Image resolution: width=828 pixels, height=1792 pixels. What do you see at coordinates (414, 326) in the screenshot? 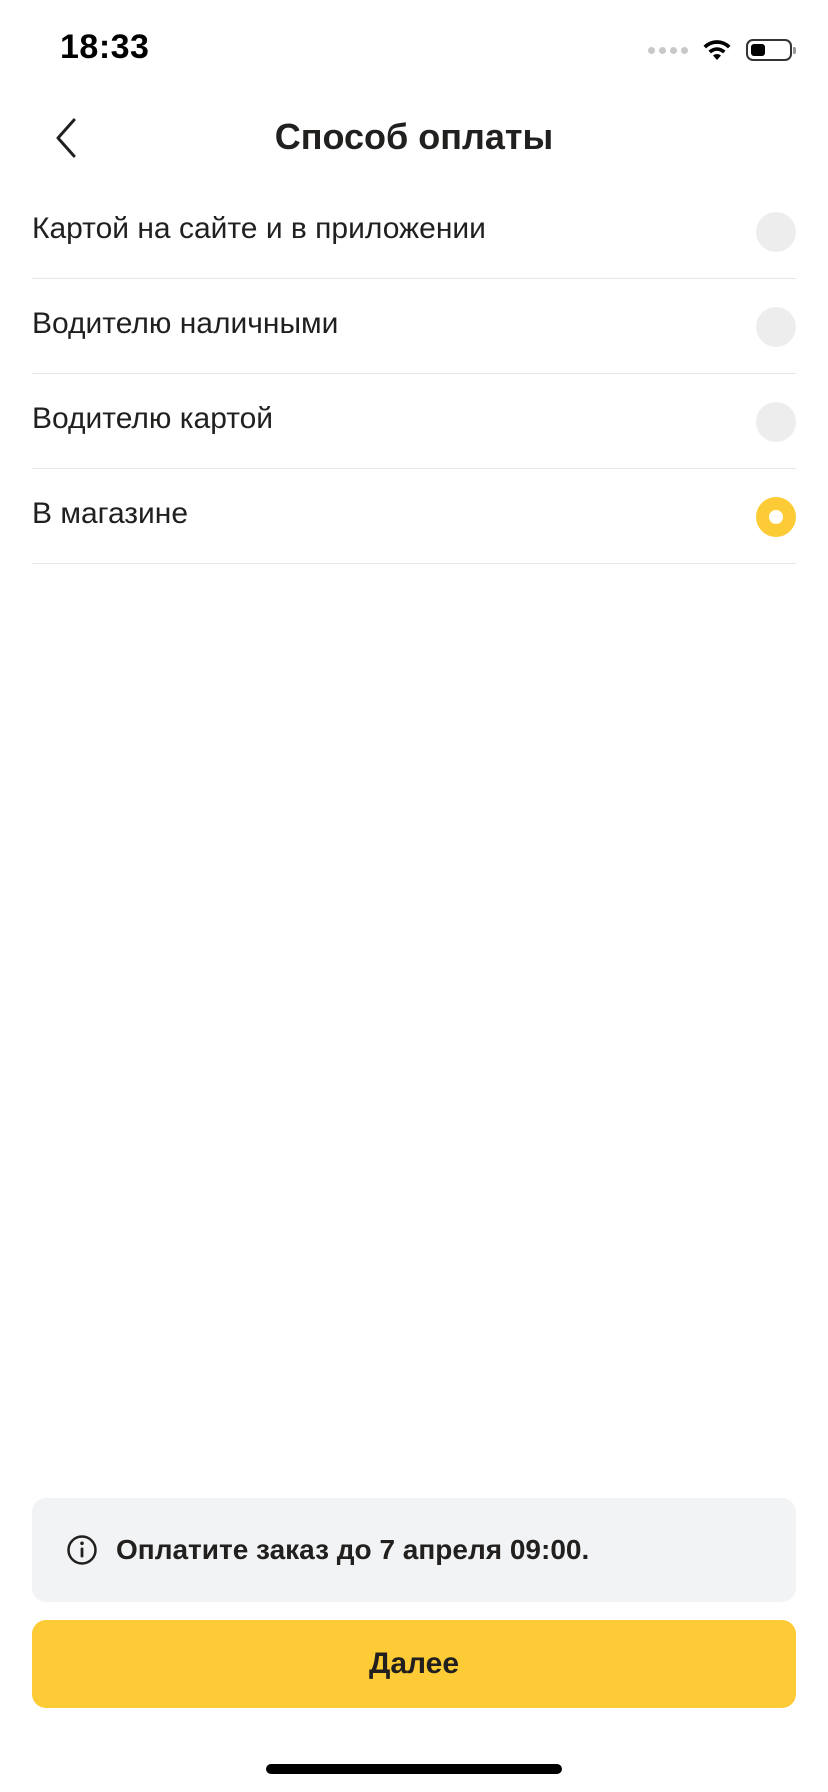
I see `payment-option-cash-to-driver: Водителю наличными` at bounding box center [414, 326].